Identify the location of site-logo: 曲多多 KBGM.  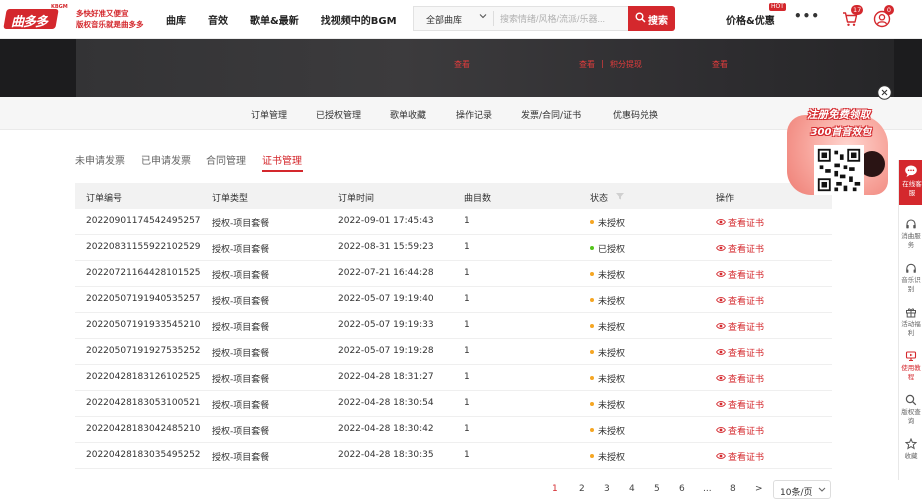
(35, 17).